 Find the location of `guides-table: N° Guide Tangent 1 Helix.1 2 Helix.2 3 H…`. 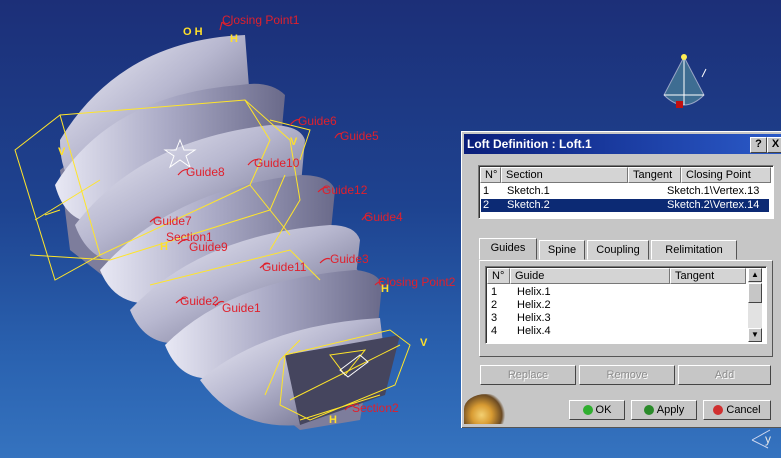

guides-table: N° Guide Tangent 1 Helix.1 2 Helix.2 3 H… is located at coordinates (626, 305).